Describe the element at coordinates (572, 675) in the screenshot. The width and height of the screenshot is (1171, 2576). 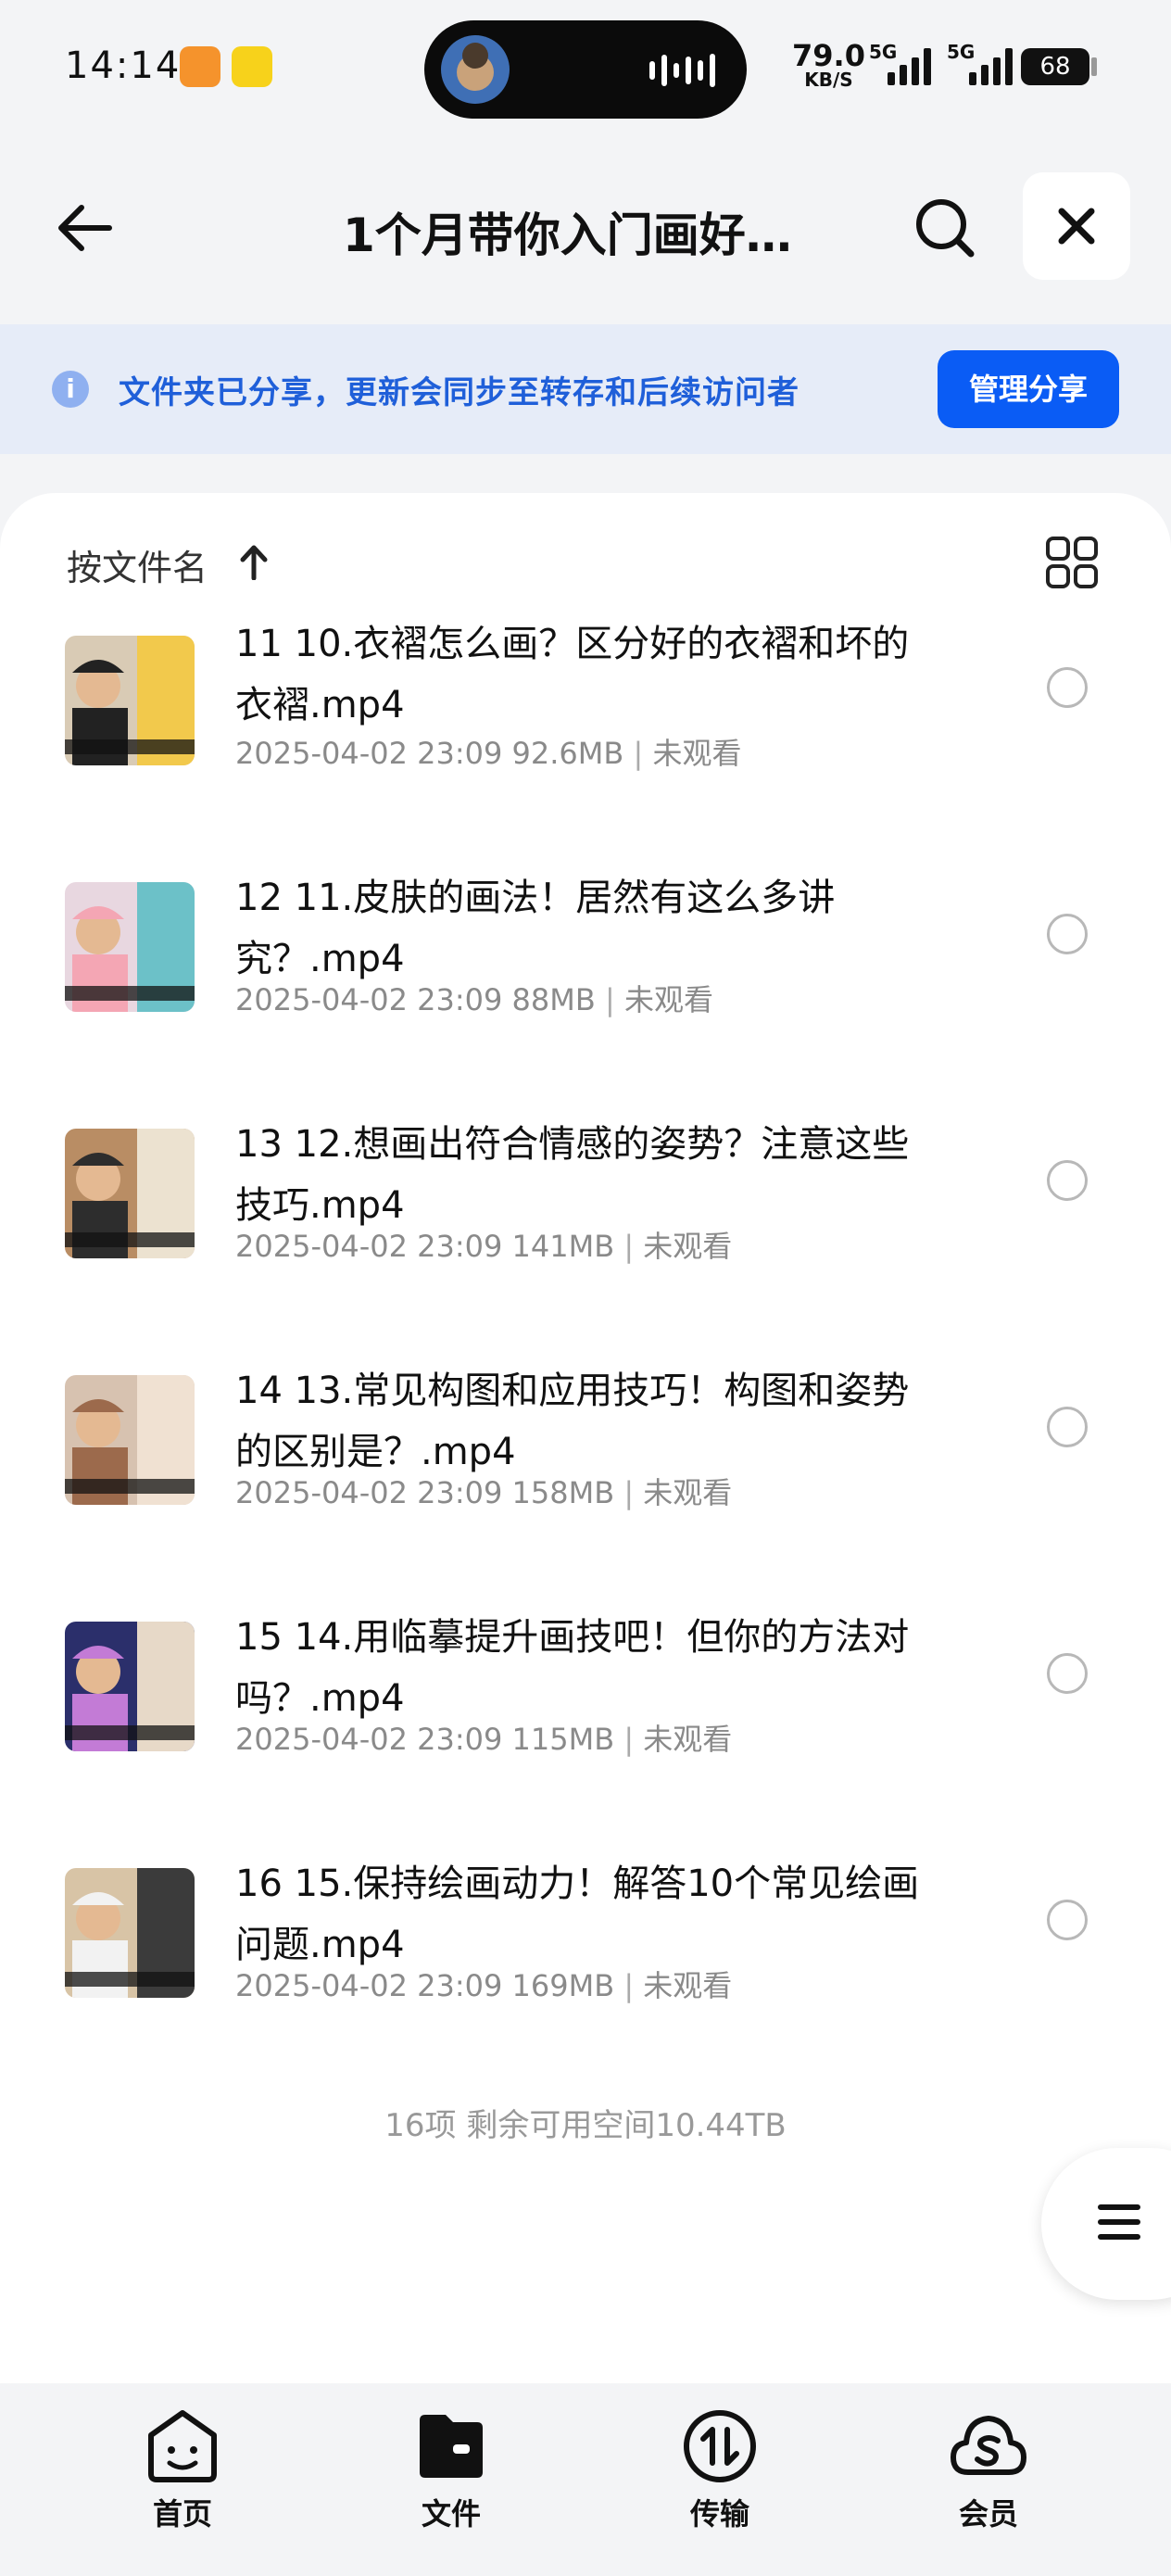
I see `file-name: 11 10.衣褶怎么画？区分好的衣褶和坏的衣褶.mp4` at that location.